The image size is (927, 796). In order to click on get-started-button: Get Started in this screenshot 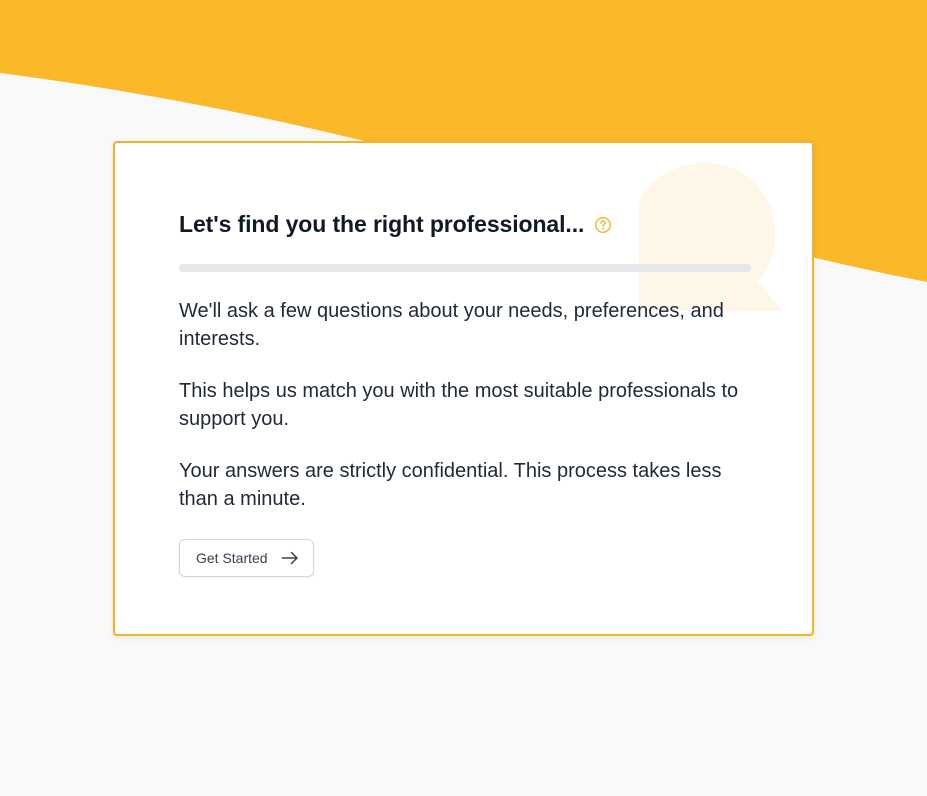, I will do `click(246, 558)`.